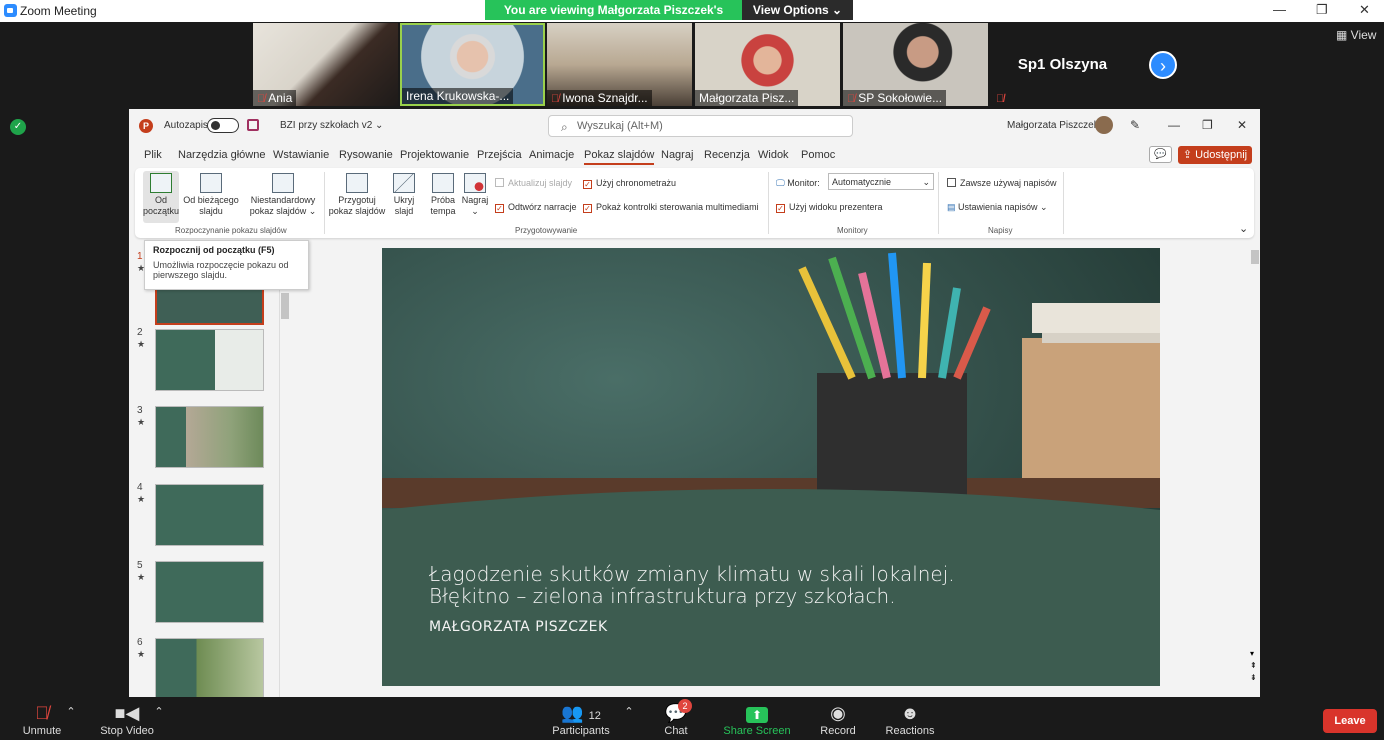  I want to click on custom-show-button: Niestandardowy pokaz slajdów ⌄, so click(283, 195).